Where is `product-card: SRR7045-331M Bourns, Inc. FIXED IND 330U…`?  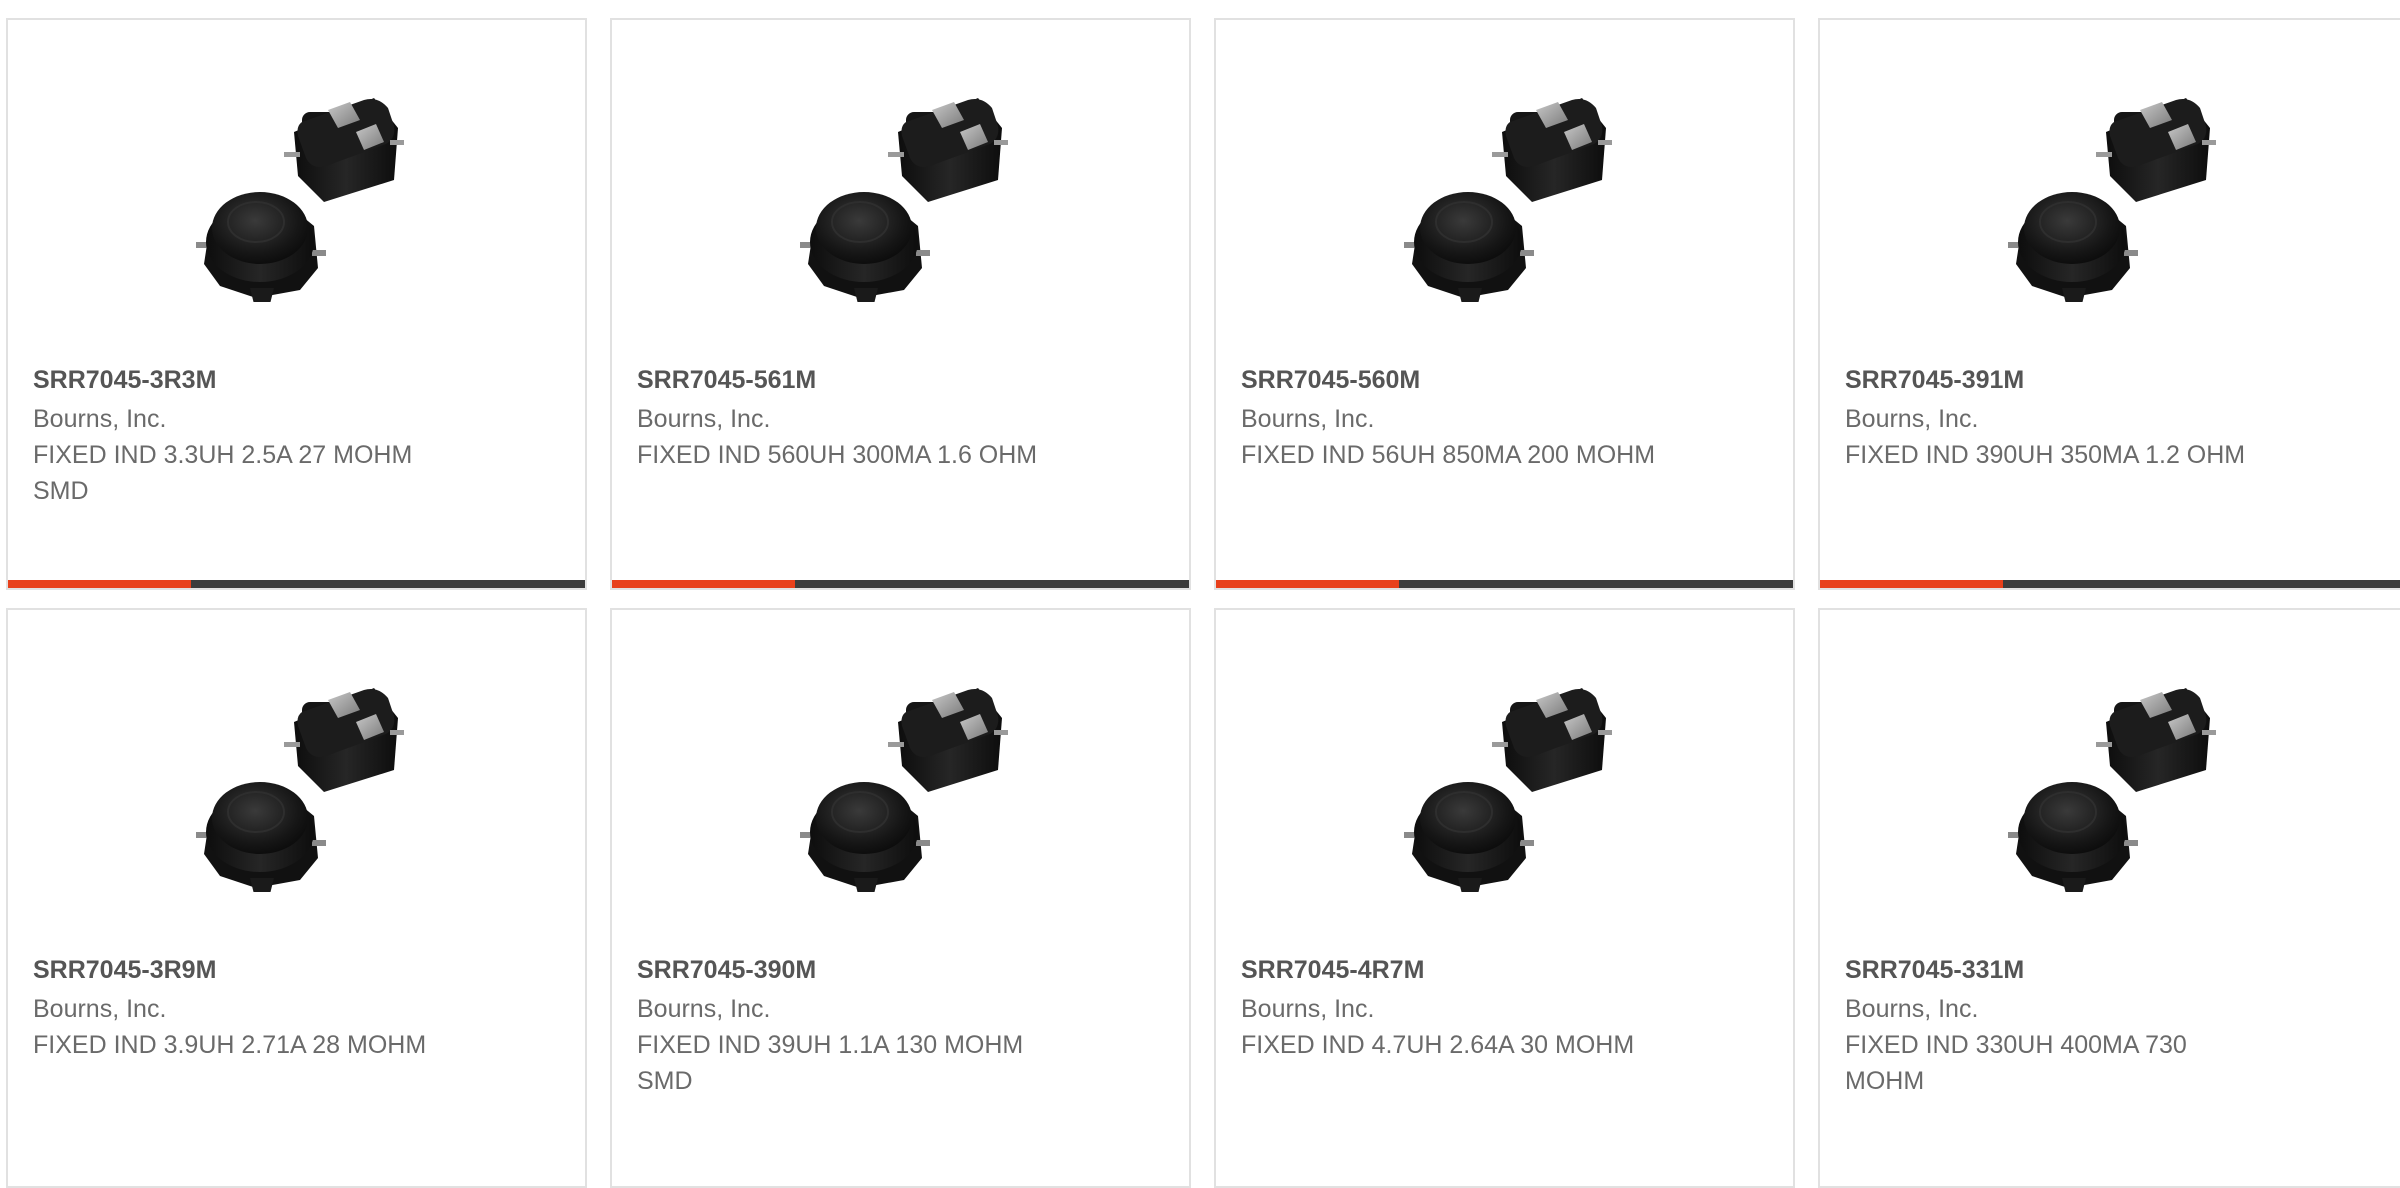 product-card: SRR7045-331M Bourns, Inc. FIXED IND 330U… is located at coordinates (2109, 898).